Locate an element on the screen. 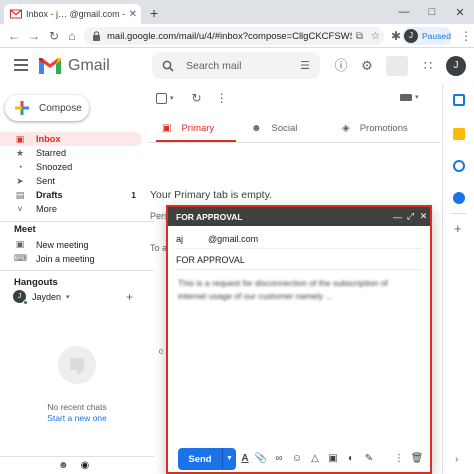 The image size is (474, 474). formatting-icon: A is located at coordinates (245, 459).